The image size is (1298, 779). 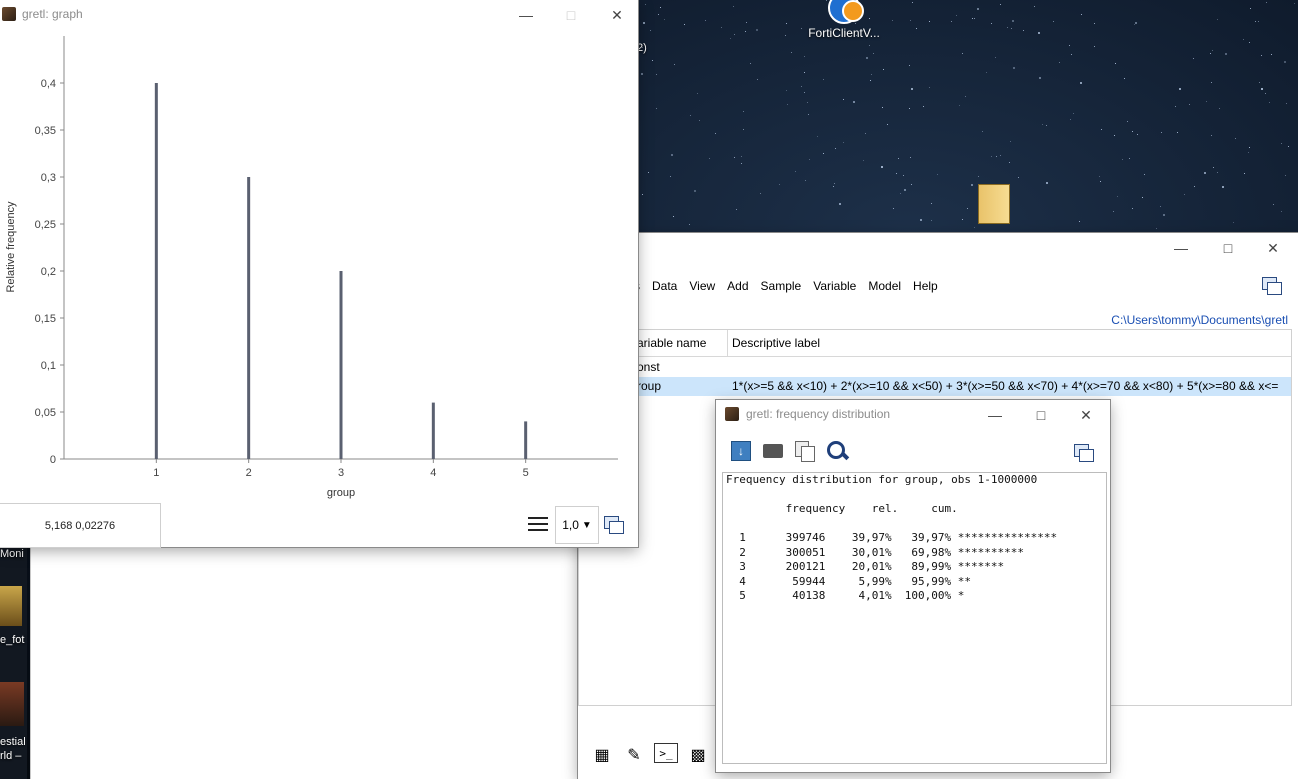 I want to click on bar, so click(x=526, y=440).